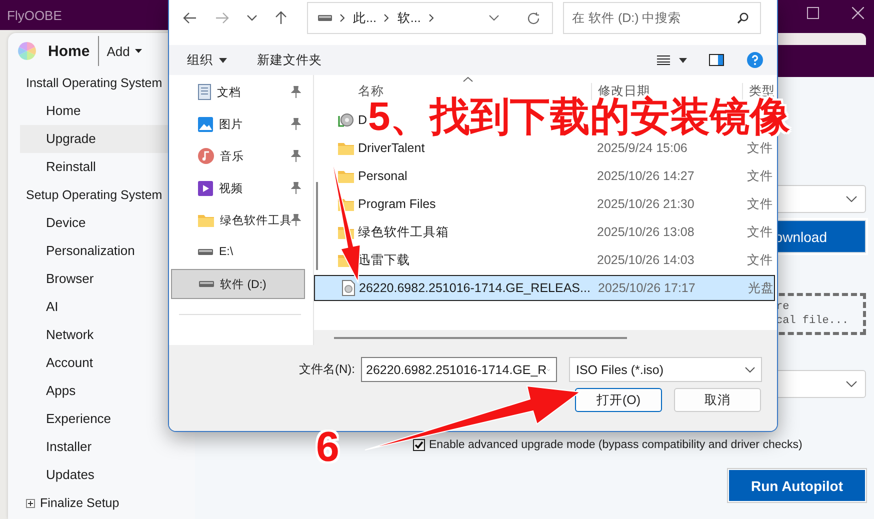 The height and width of the screenshot is (519, 874). Describe the element at coordinates (107, 475) in the screenshot. I see `nav-item: Updates` at that location.